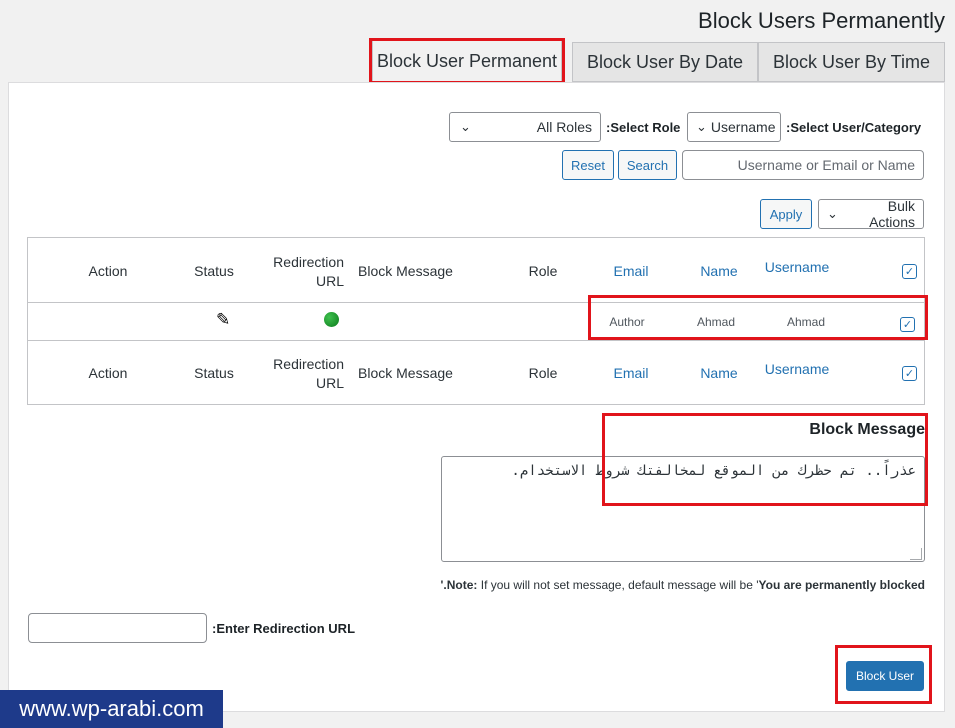 The height and width of the screenshot is (728, 955). Describe the element at coordinates (871, 214) in the screenshot. I see `bulk-actions-select: ⌄ Bulk Actions` at that location.